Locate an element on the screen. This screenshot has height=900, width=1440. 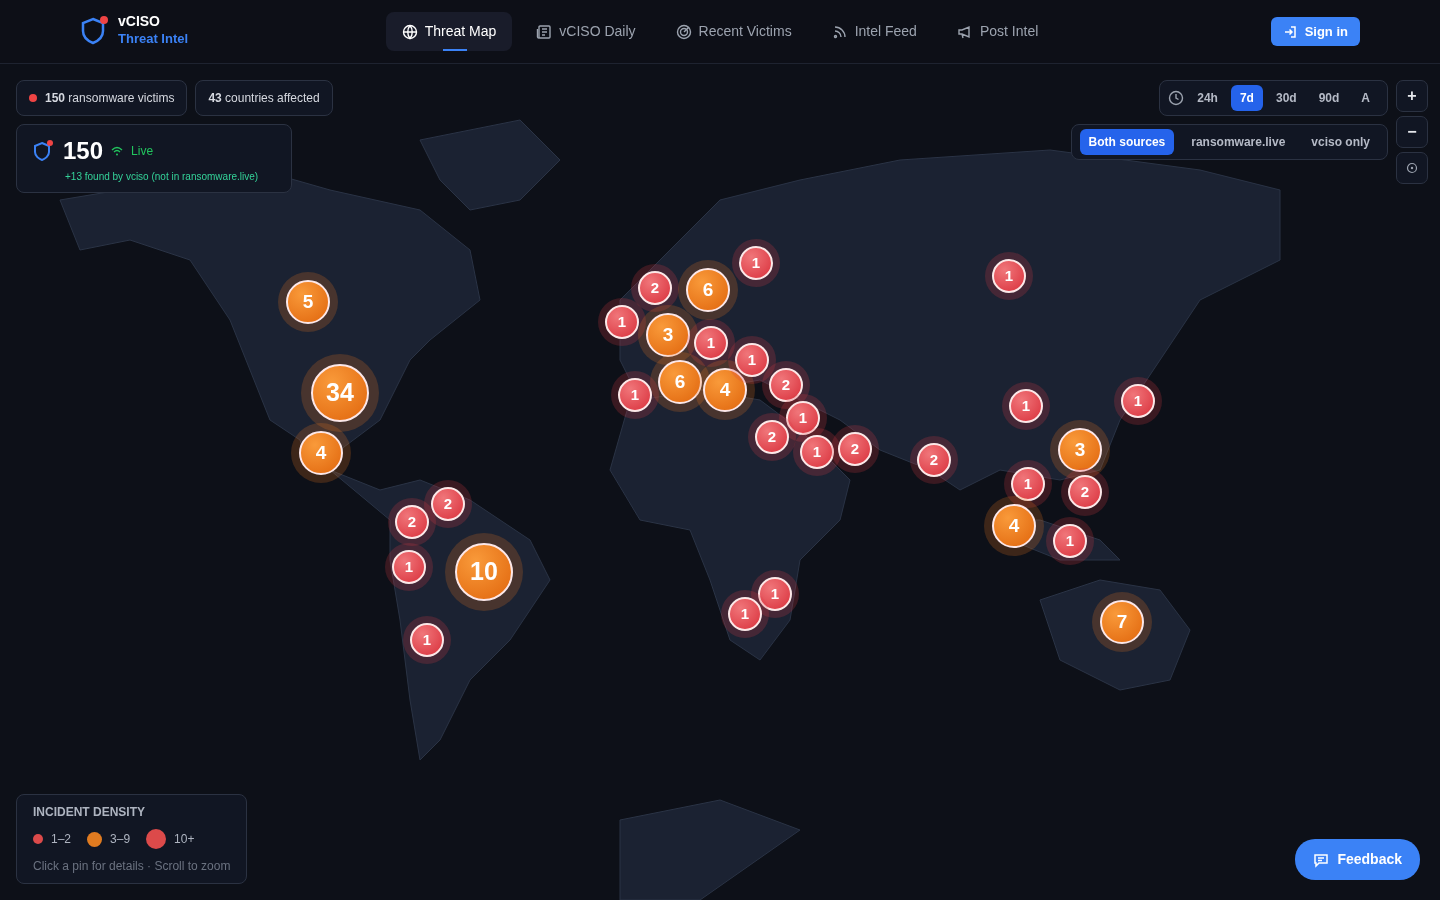
clock-icon is located at coordinates (1176, 98).